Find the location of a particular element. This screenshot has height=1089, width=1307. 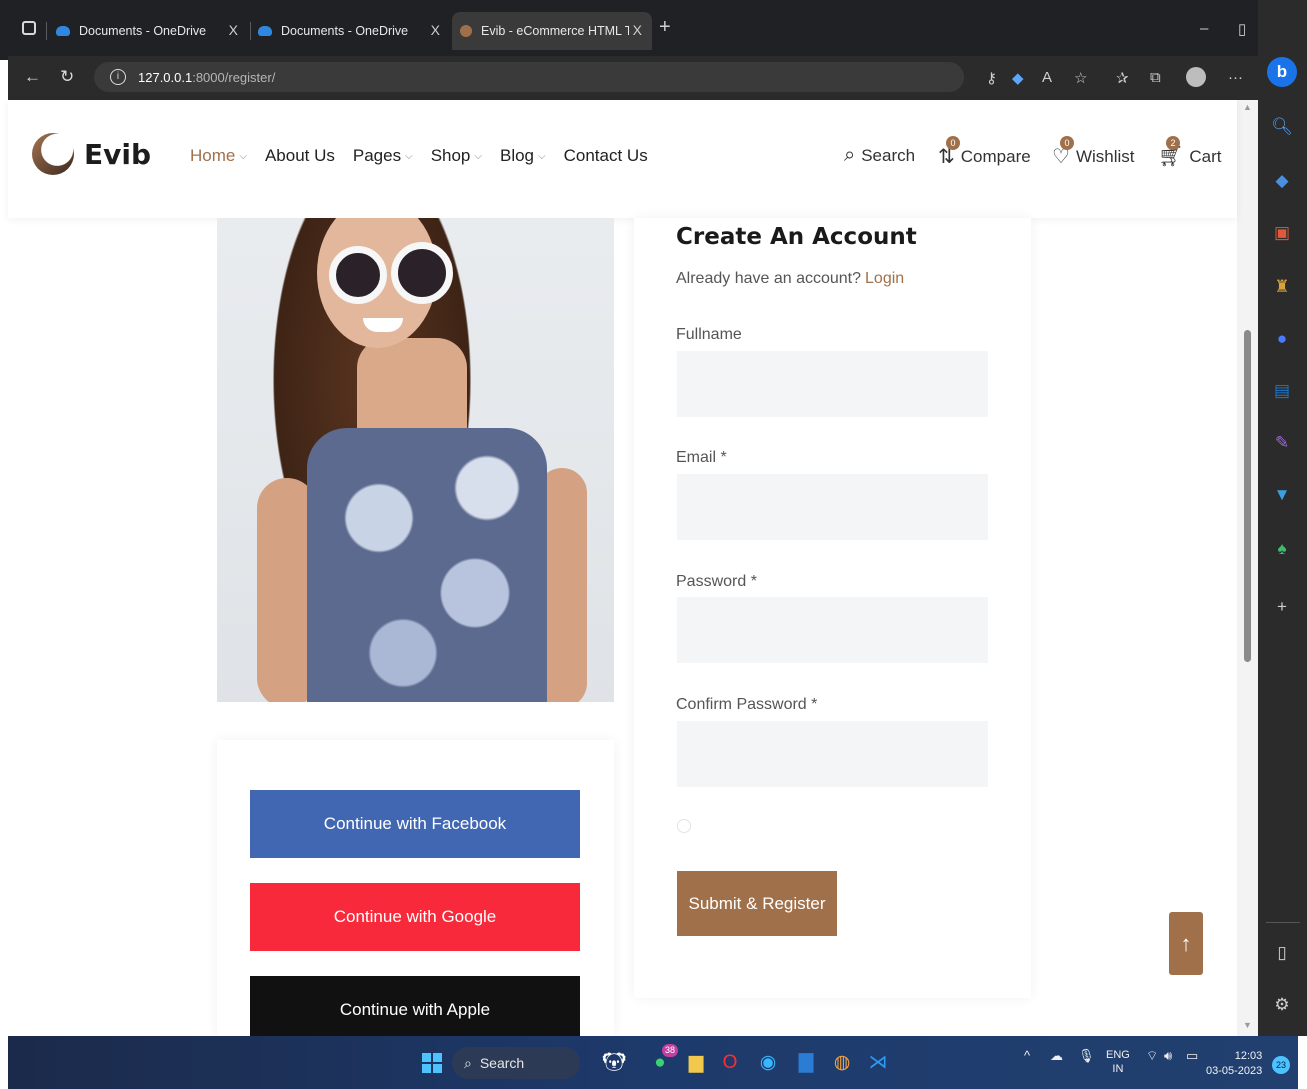

taskbar-search: ⌕ Search is located at coordinates (516, 1063).